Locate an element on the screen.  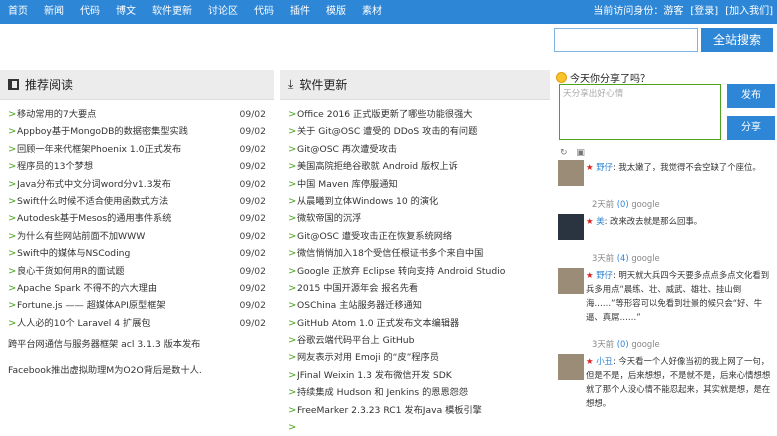
item-title: 关于 Git@OSC 遭受的 DDoS 攻击的有问题 is located at coordinates (423, 131).